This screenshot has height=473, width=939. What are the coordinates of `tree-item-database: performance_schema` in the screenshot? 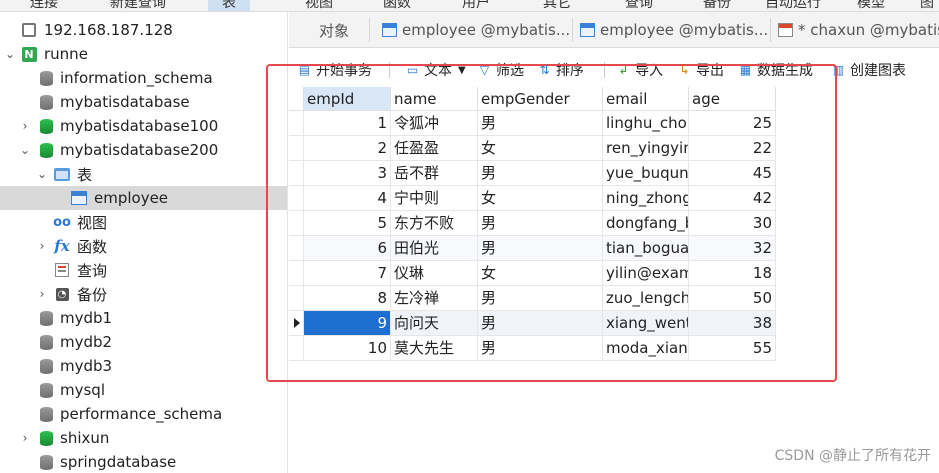 It's located at (143, 414).